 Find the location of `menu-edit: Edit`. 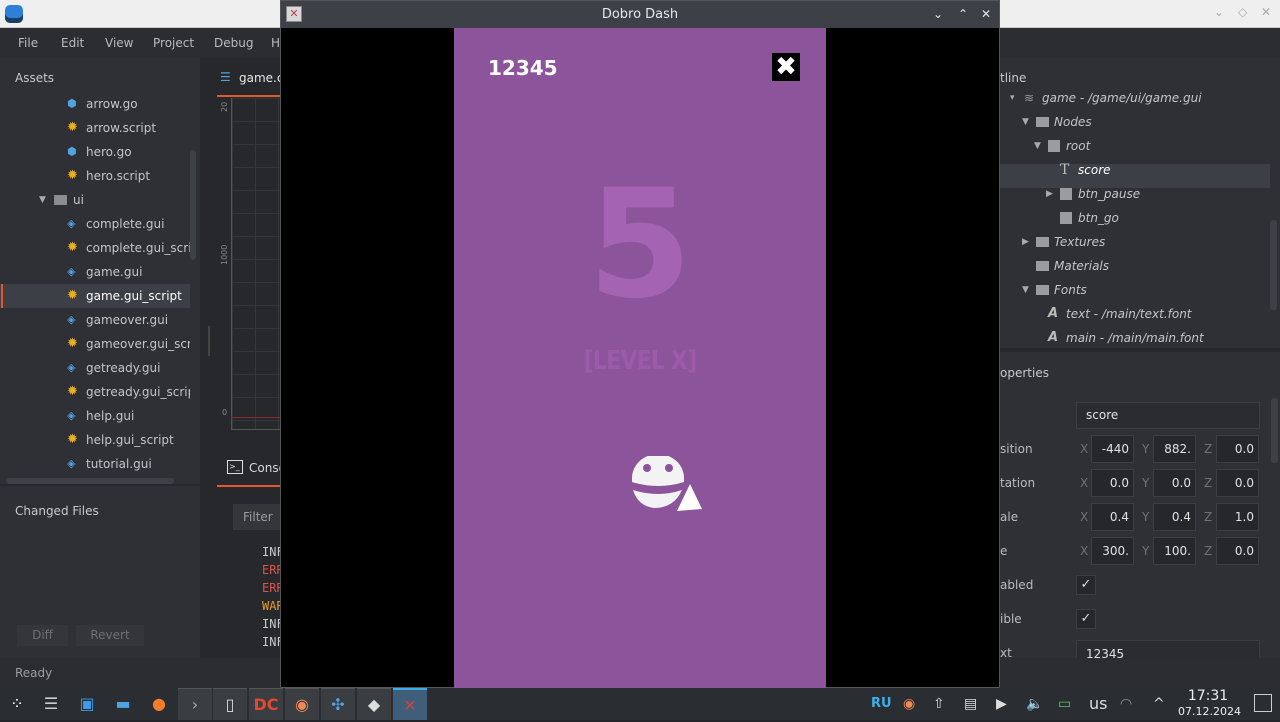

menu-edit: Edit is located at coordinates (72, 43).